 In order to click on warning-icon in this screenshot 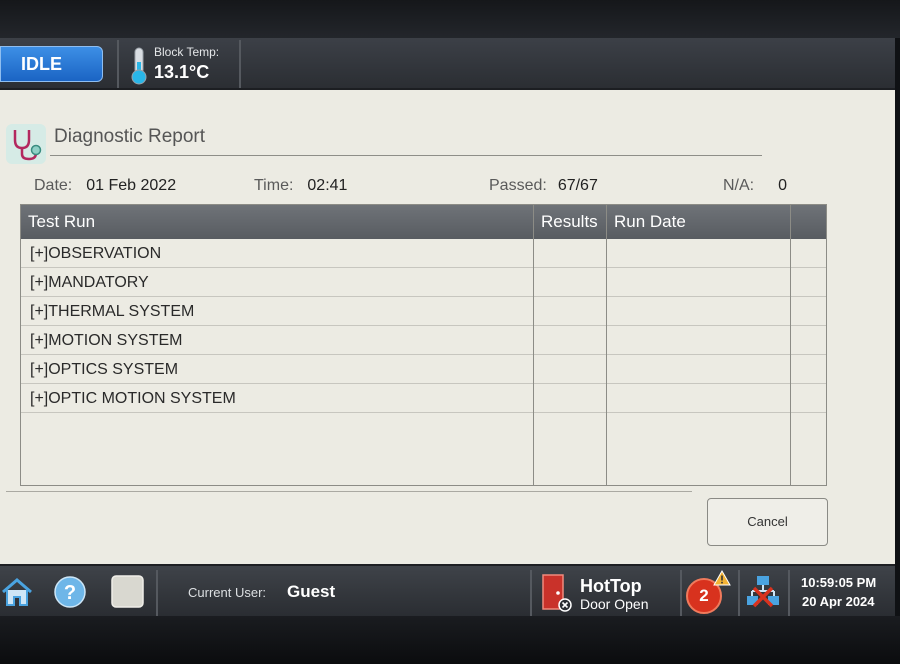, I will do `click(722, 578)`.